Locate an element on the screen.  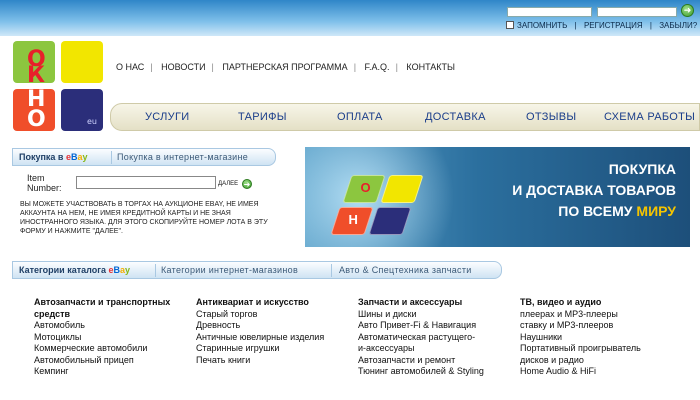
category-heading: Автозапчасти и транспортных средств is located at coordinates (113, 308).